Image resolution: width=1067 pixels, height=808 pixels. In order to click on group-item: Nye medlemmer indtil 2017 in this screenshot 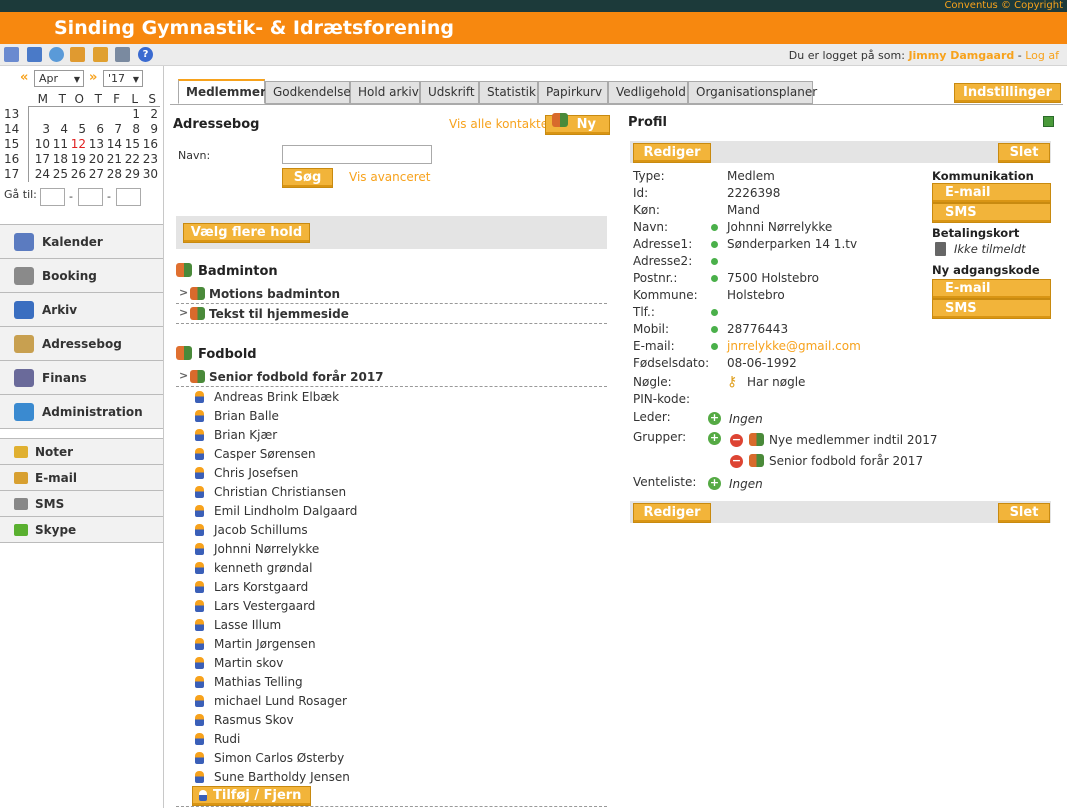, I will do `click(853, 440)`.